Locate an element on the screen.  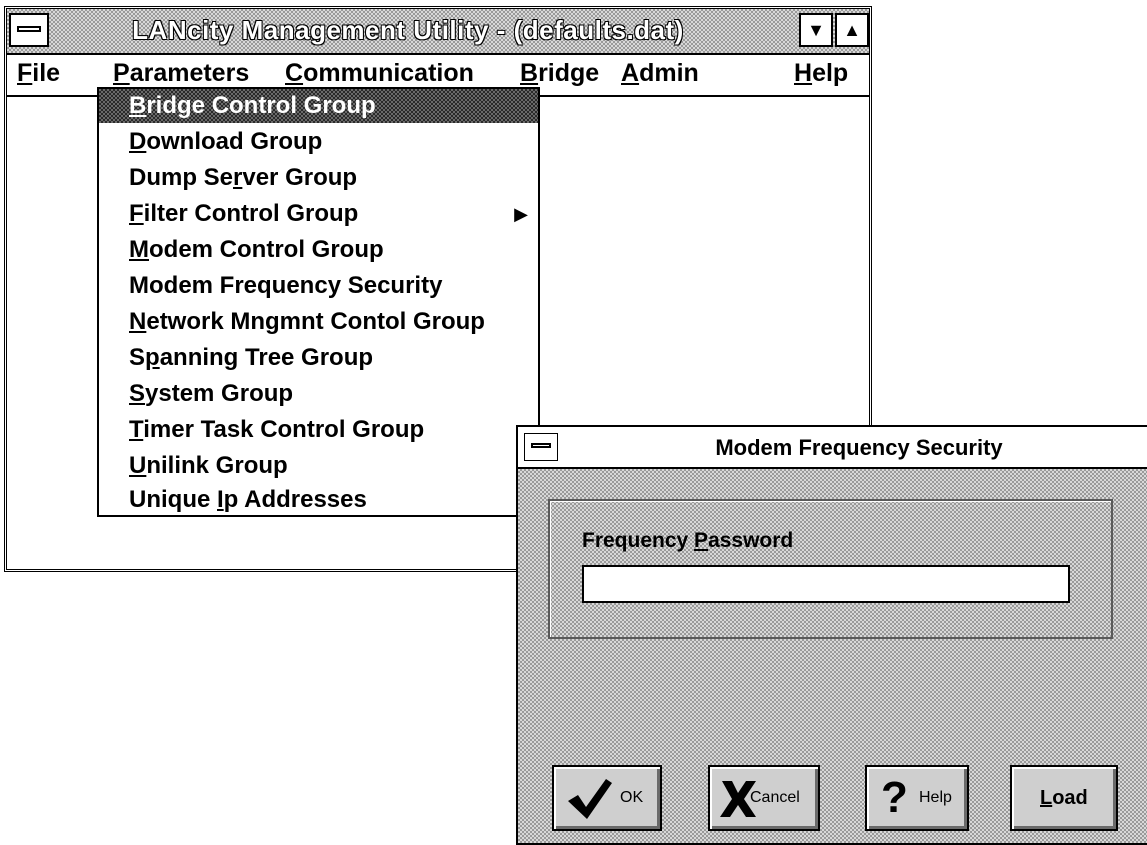
password-group-box: Frequency Password is located at coordinates (830, 569).